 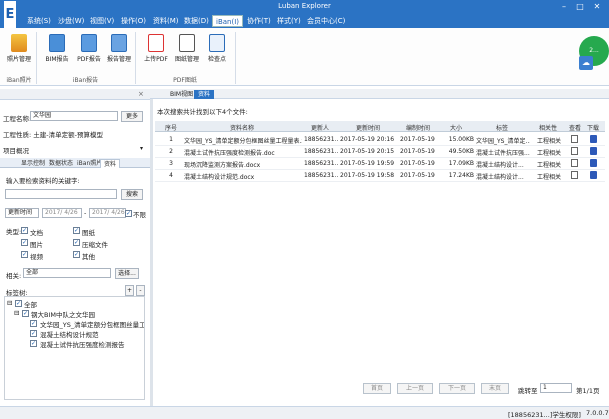 I want to click on col-tag: 标签, so click(x=502, y=127).